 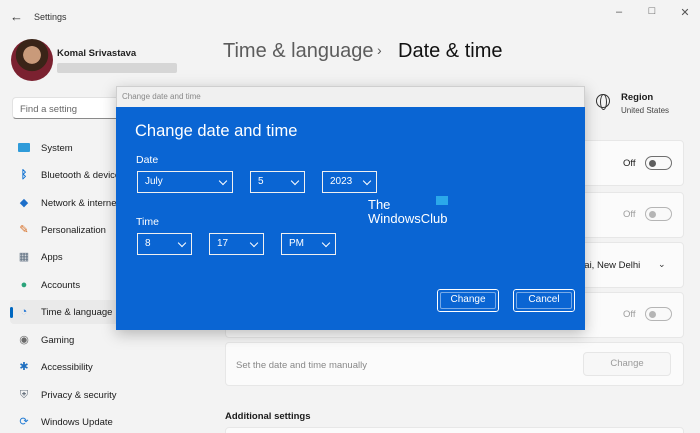 What do you see at coordinates (83, 175) in the screenshot?
I see `sidebar-item-label: Bluetooth & devices` at bounding box center [83, 175].